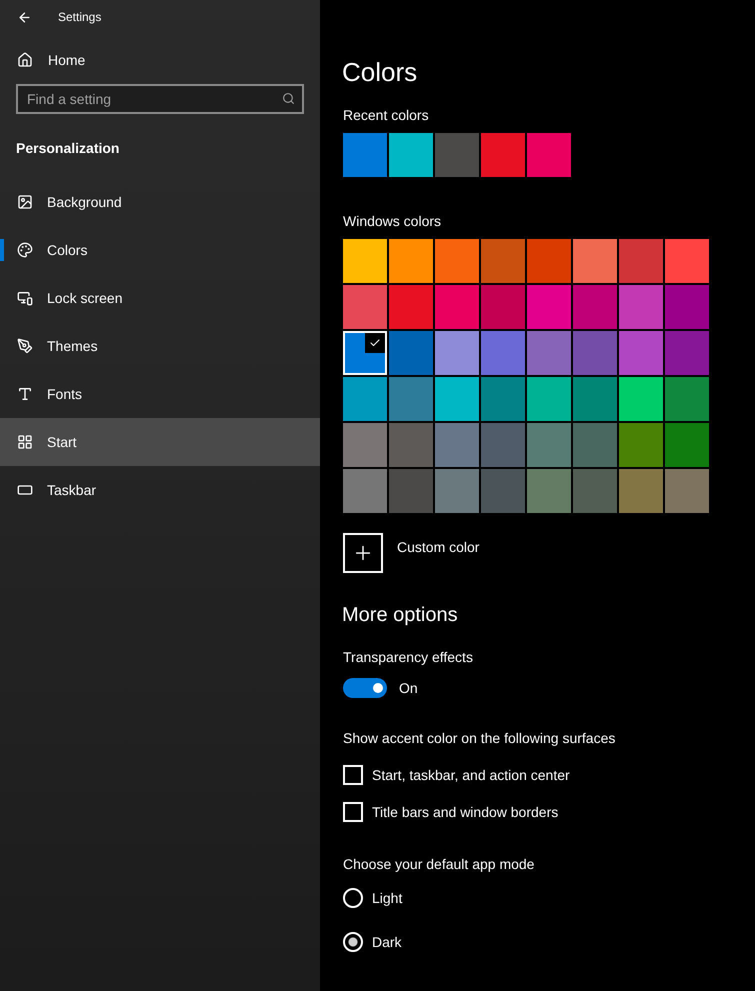 This screenshot has width=755, height=991. Describe the element at coordinates (465, 812) in the screenshot. I see `checkbox-label: Title bars and window borders` at that location.